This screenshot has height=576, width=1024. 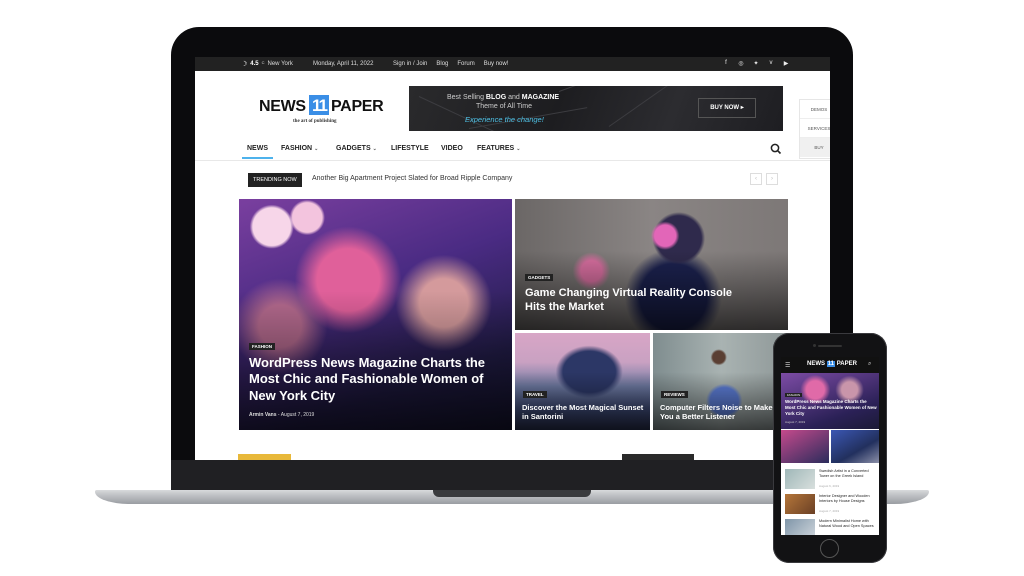 I want to click on featured-main-meta: Armin Vans - August 7, 2019, so click(x=282, y=415).